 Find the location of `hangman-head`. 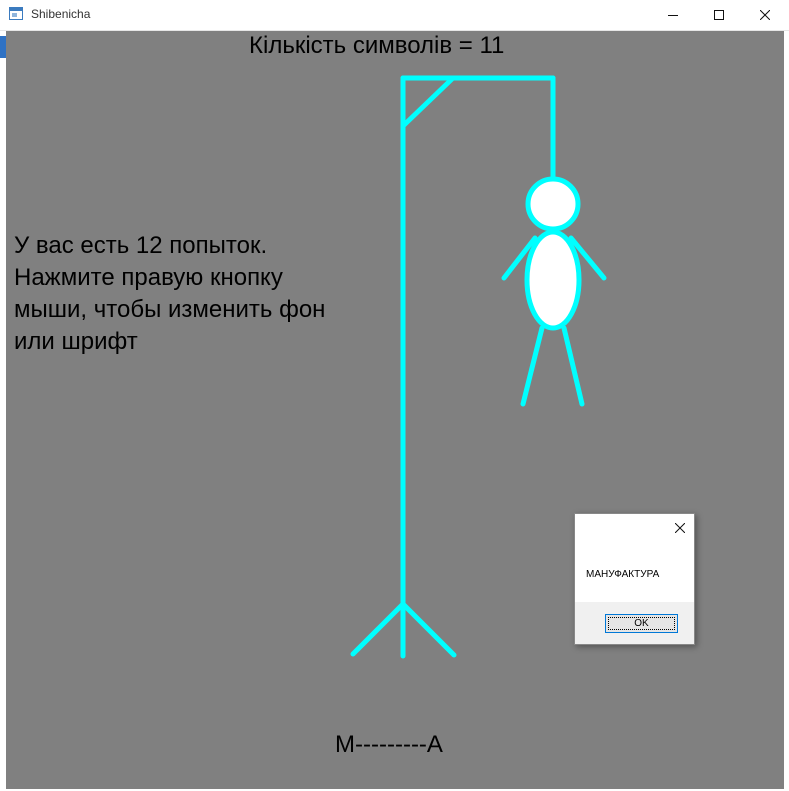

hangman-head is located at coordinates (553, 204).